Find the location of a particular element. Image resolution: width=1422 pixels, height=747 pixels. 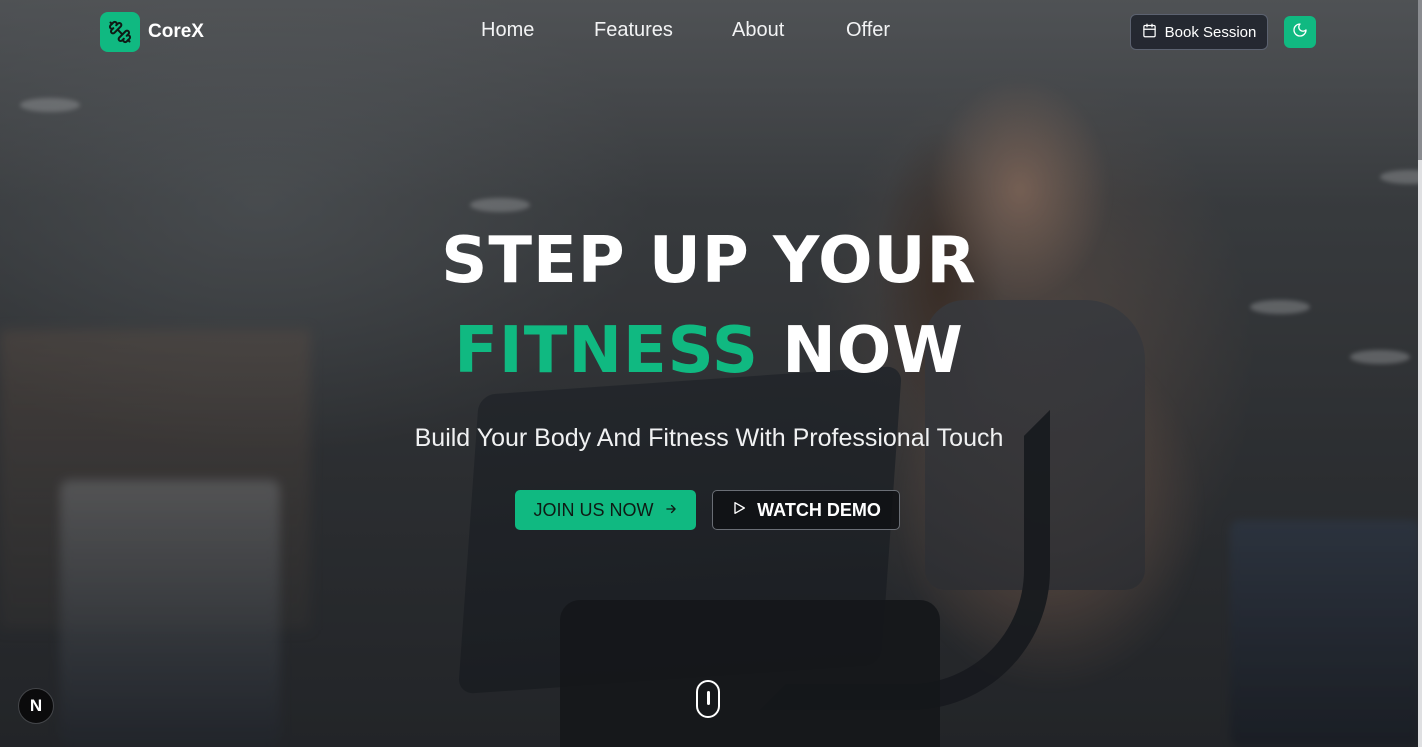

scrollbar-thumb is located at coordinates (1420, 80).